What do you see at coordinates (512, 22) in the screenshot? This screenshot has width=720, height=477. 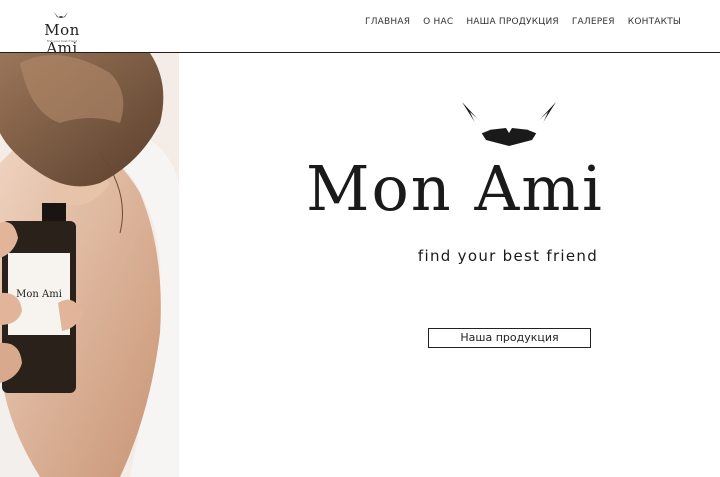 I see `nav-item-products: НАША ПРОДУКЦИЯ` at bounding box center [512, 22].